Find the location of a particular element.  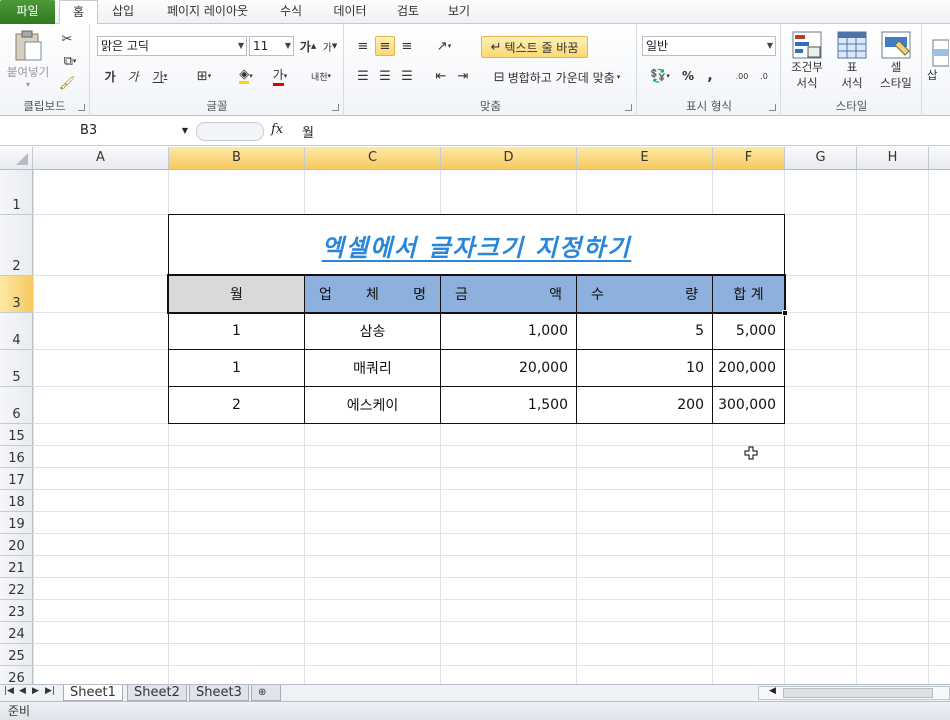

table-cell: 10 is located at coordinates (644, 368).